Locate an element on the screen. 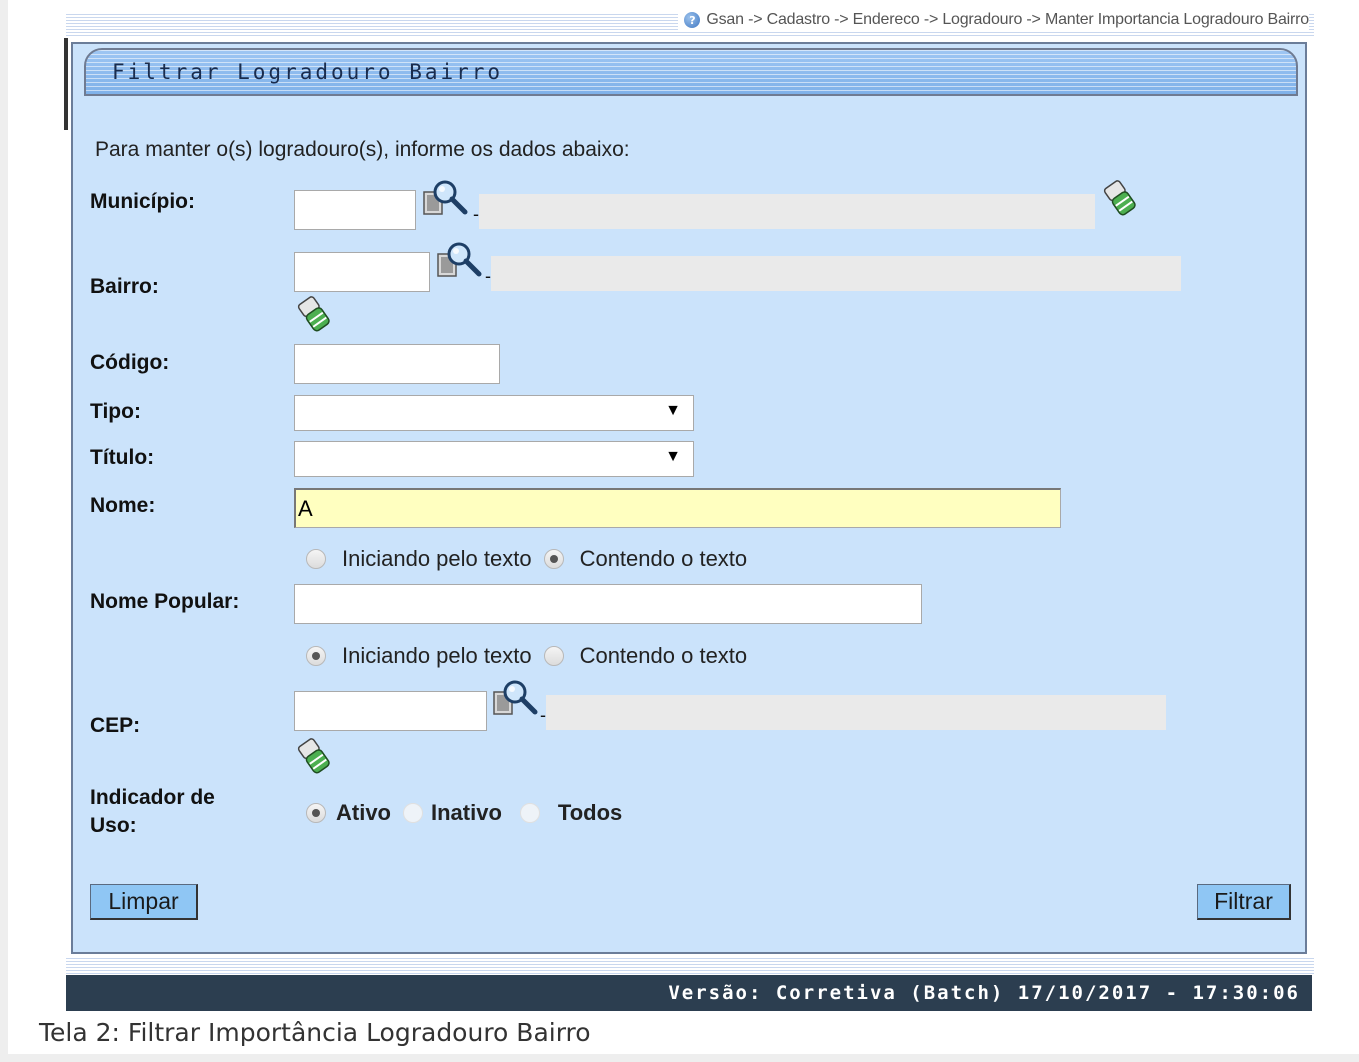 Image resolution: width=1359 pixels, height=1062 pixels. indicador-uso-label-line1: Indicador de is located at coordinates (152, 797).